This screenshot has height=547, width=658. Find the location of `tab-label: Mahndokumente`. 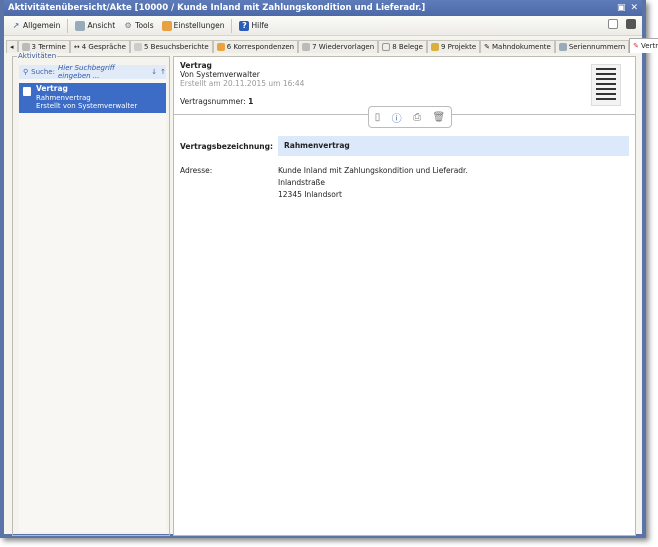

tab-label: Mahndokumente is located at coordinates (521, 47).